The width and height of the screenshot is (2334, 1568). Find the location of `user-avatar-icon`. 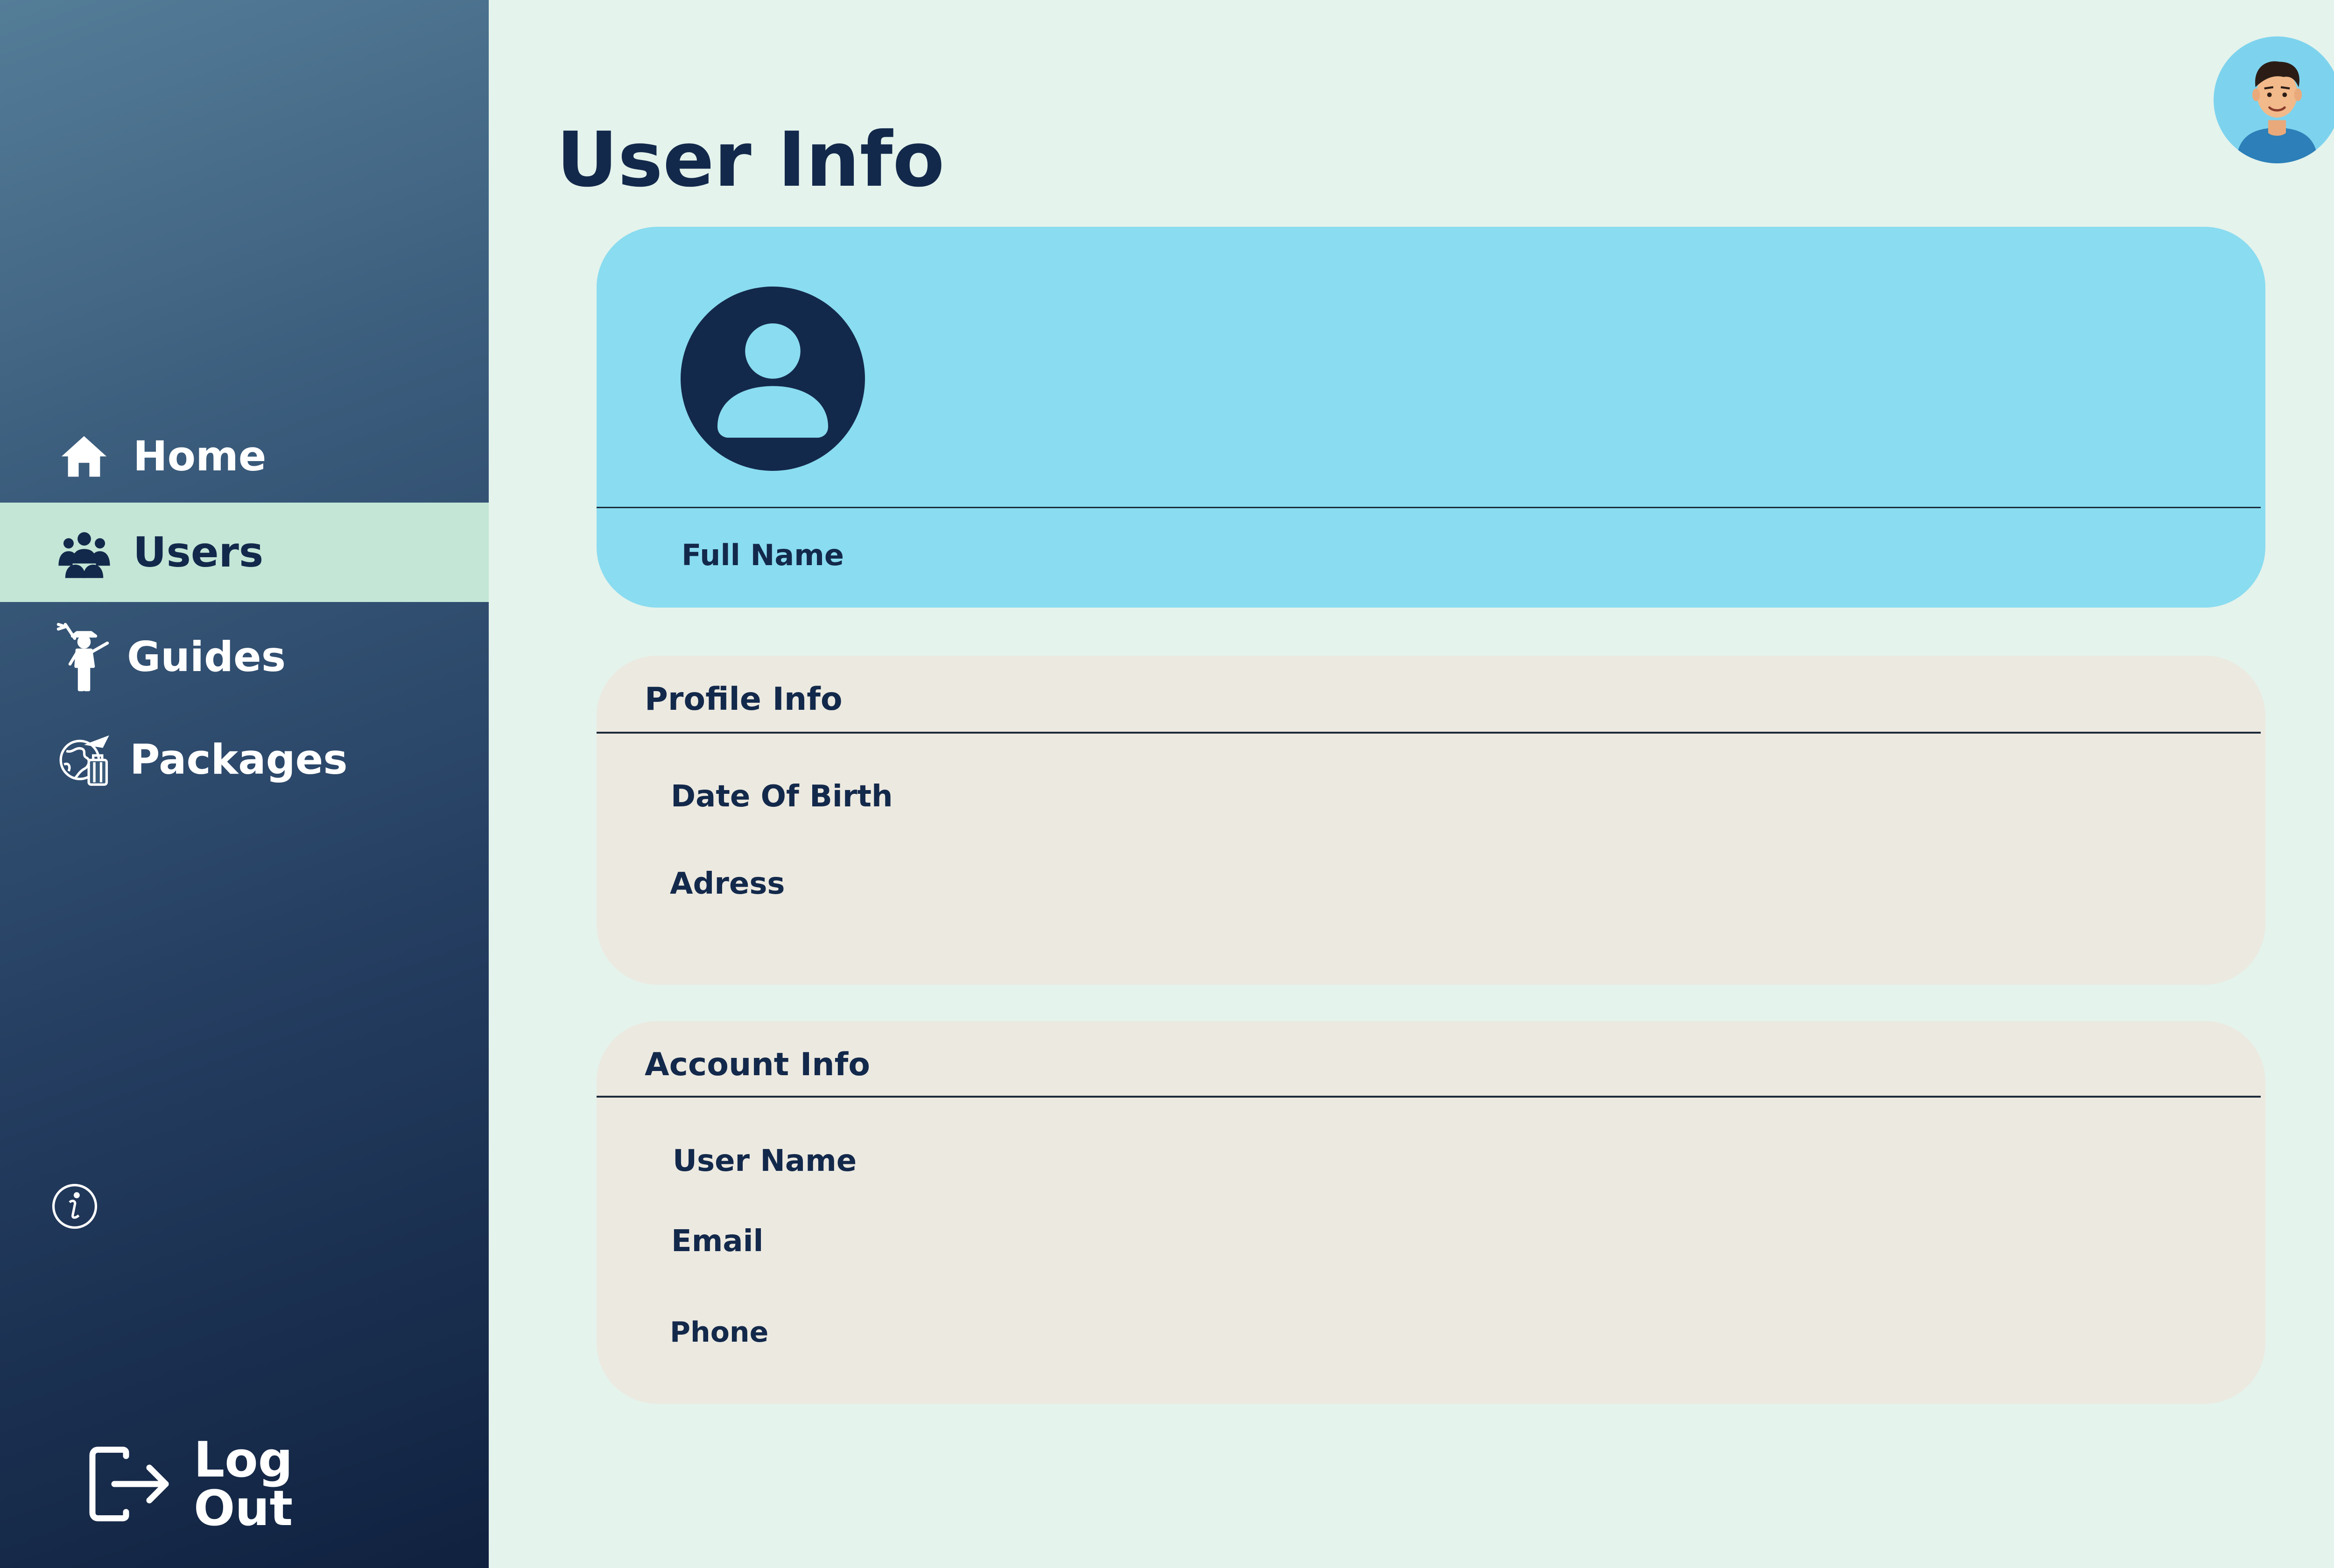

user-avatar-icon is located at coordinates (2274, 99).